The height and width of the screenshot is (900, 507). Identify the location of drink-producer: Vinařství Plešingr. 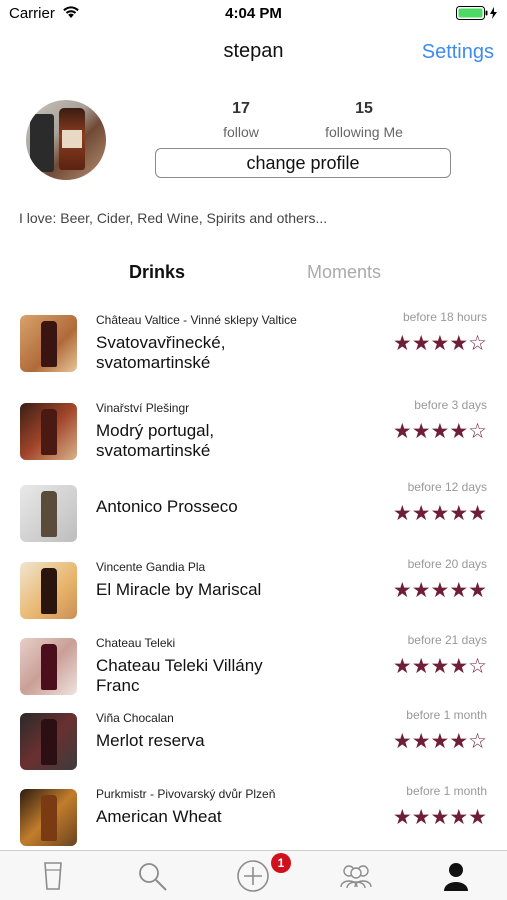
(143, 408).